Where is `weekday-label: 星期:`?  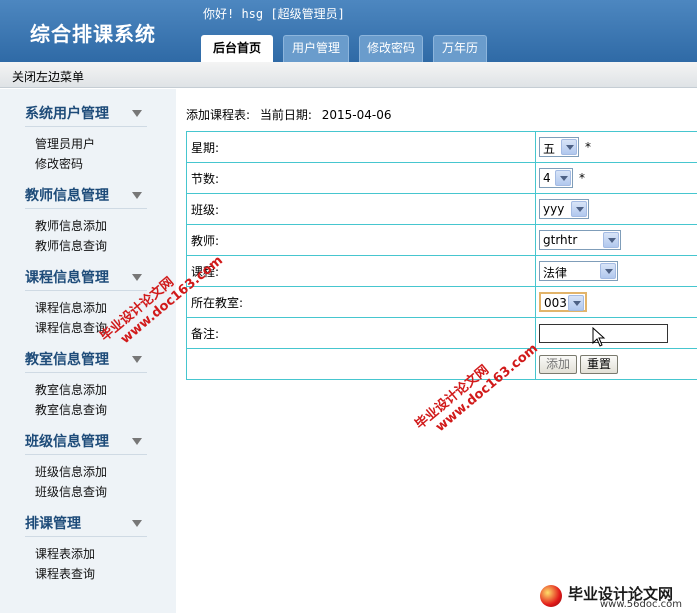
weekday-label: 星期: is located at coordinates (361, 147).